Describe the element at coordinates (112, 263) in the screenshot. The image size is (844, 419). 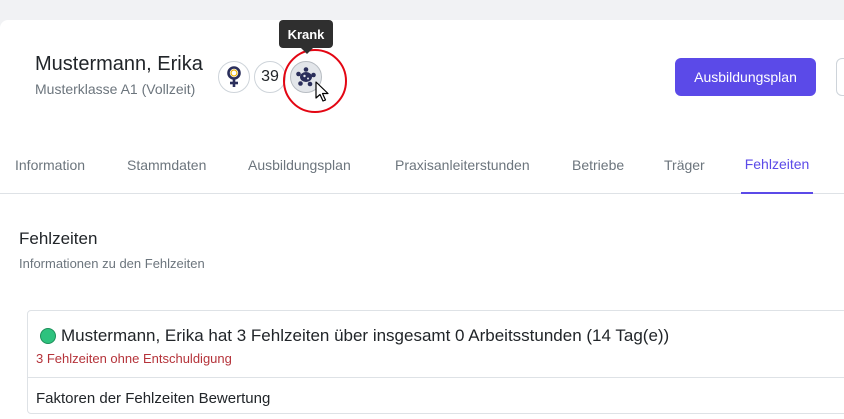
I see `section-subtitle: Informationen zu den Fehlzeiten` at that location.